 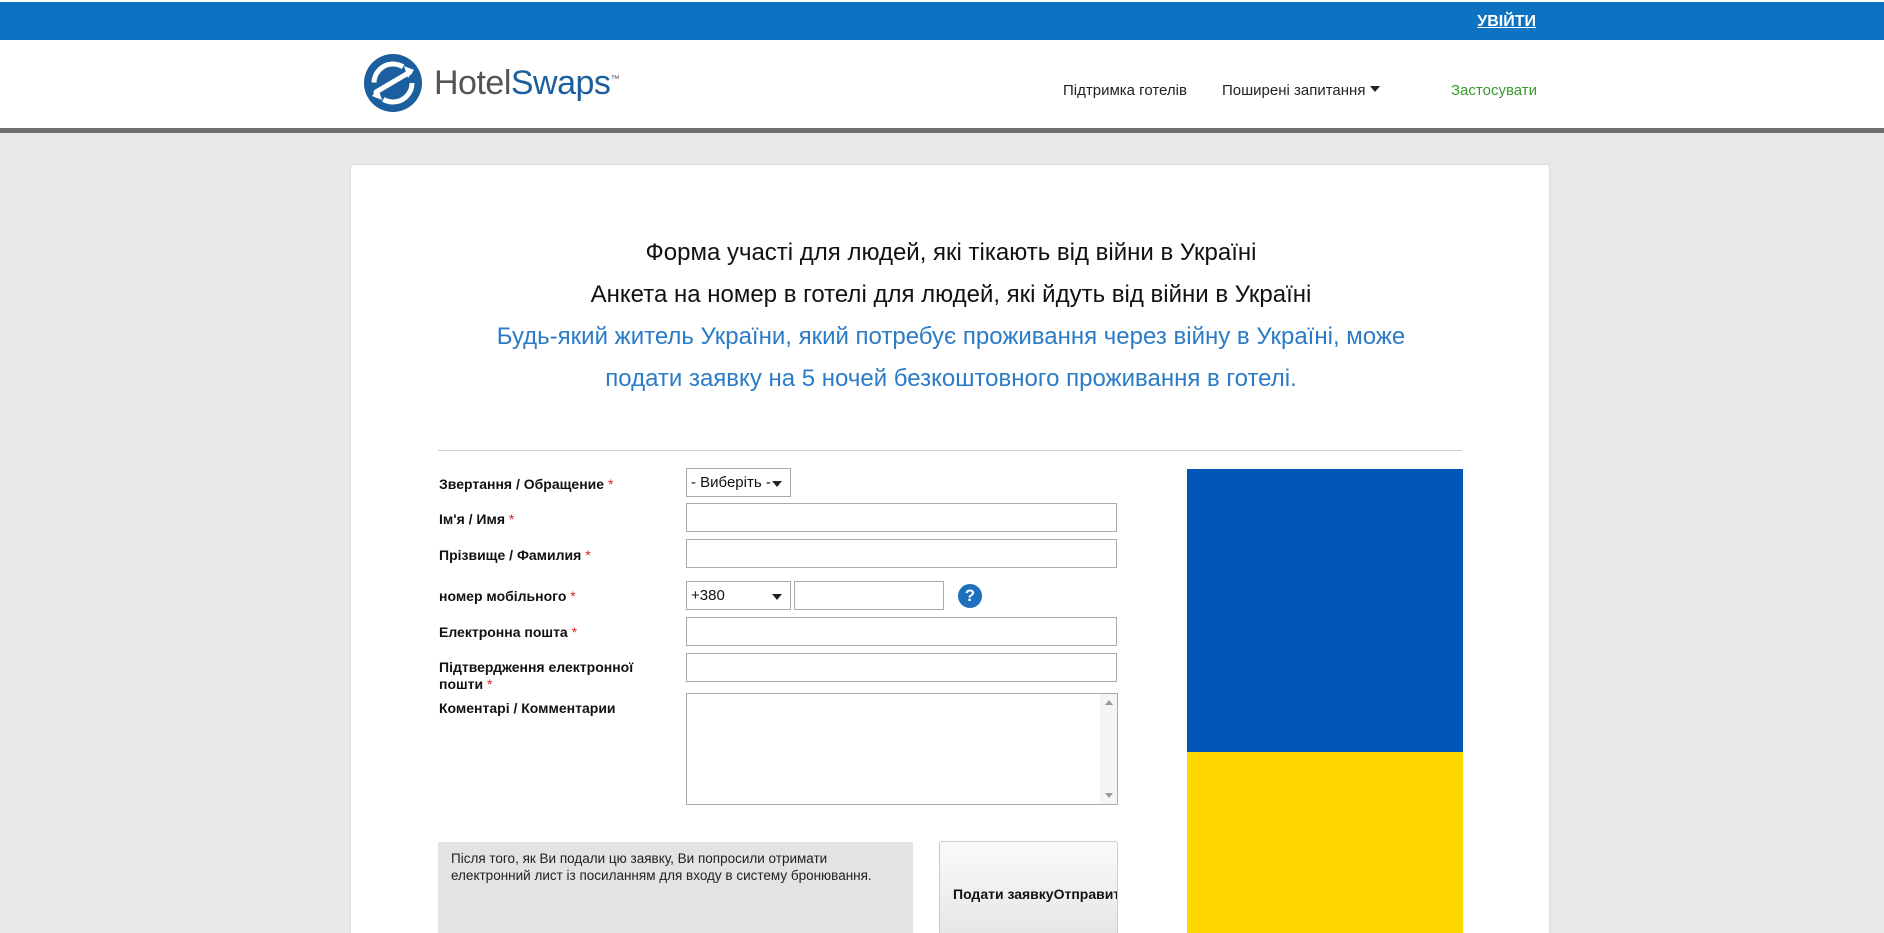 I want to click on first-name-label: Ім'я / Имя *, so click(x=477, y=519).